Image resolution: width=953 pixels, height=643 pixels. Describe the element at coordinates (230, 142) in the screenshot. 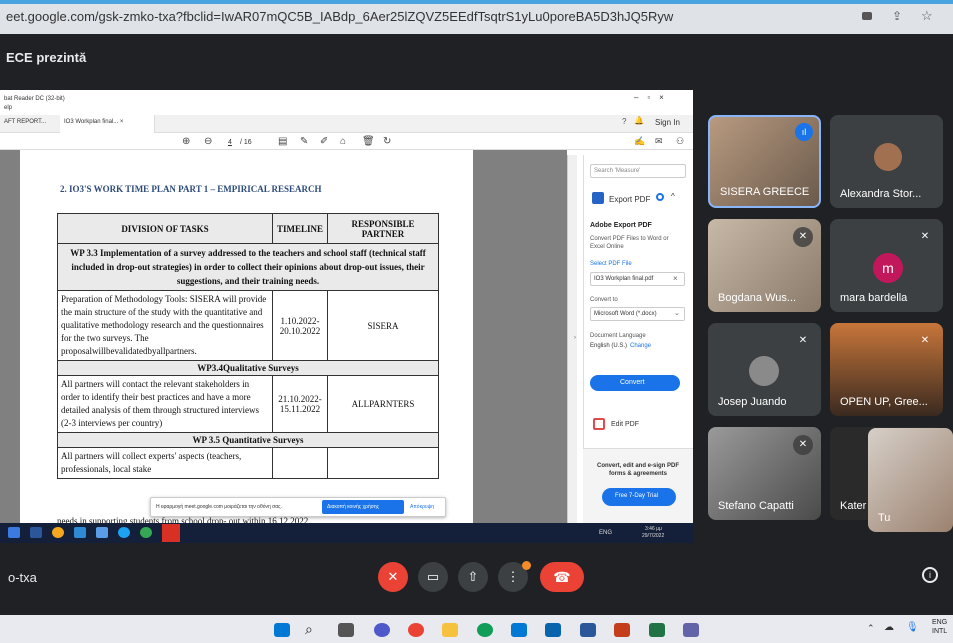

I see `page-number-input: 4` at that location.